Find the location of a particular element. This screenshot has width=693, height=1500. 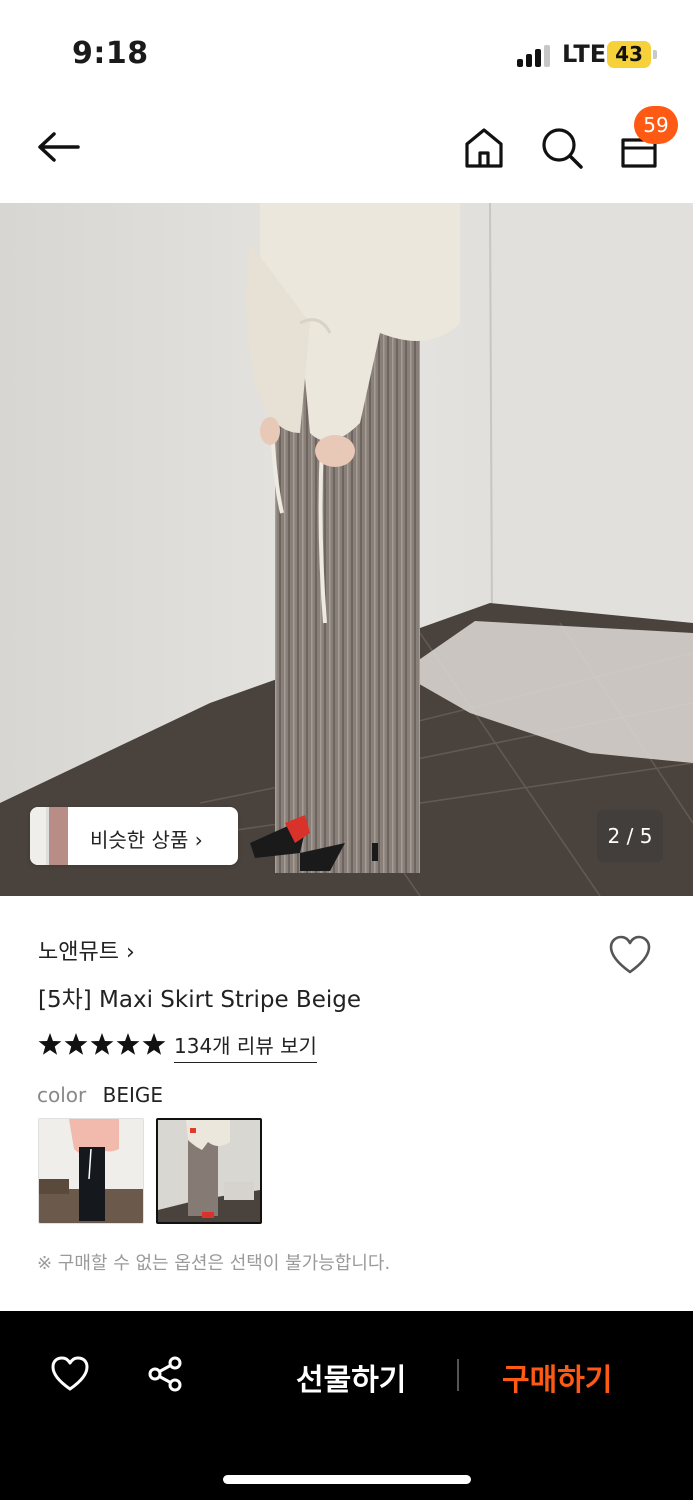

action-divider is located at coordinates (458, 1375).